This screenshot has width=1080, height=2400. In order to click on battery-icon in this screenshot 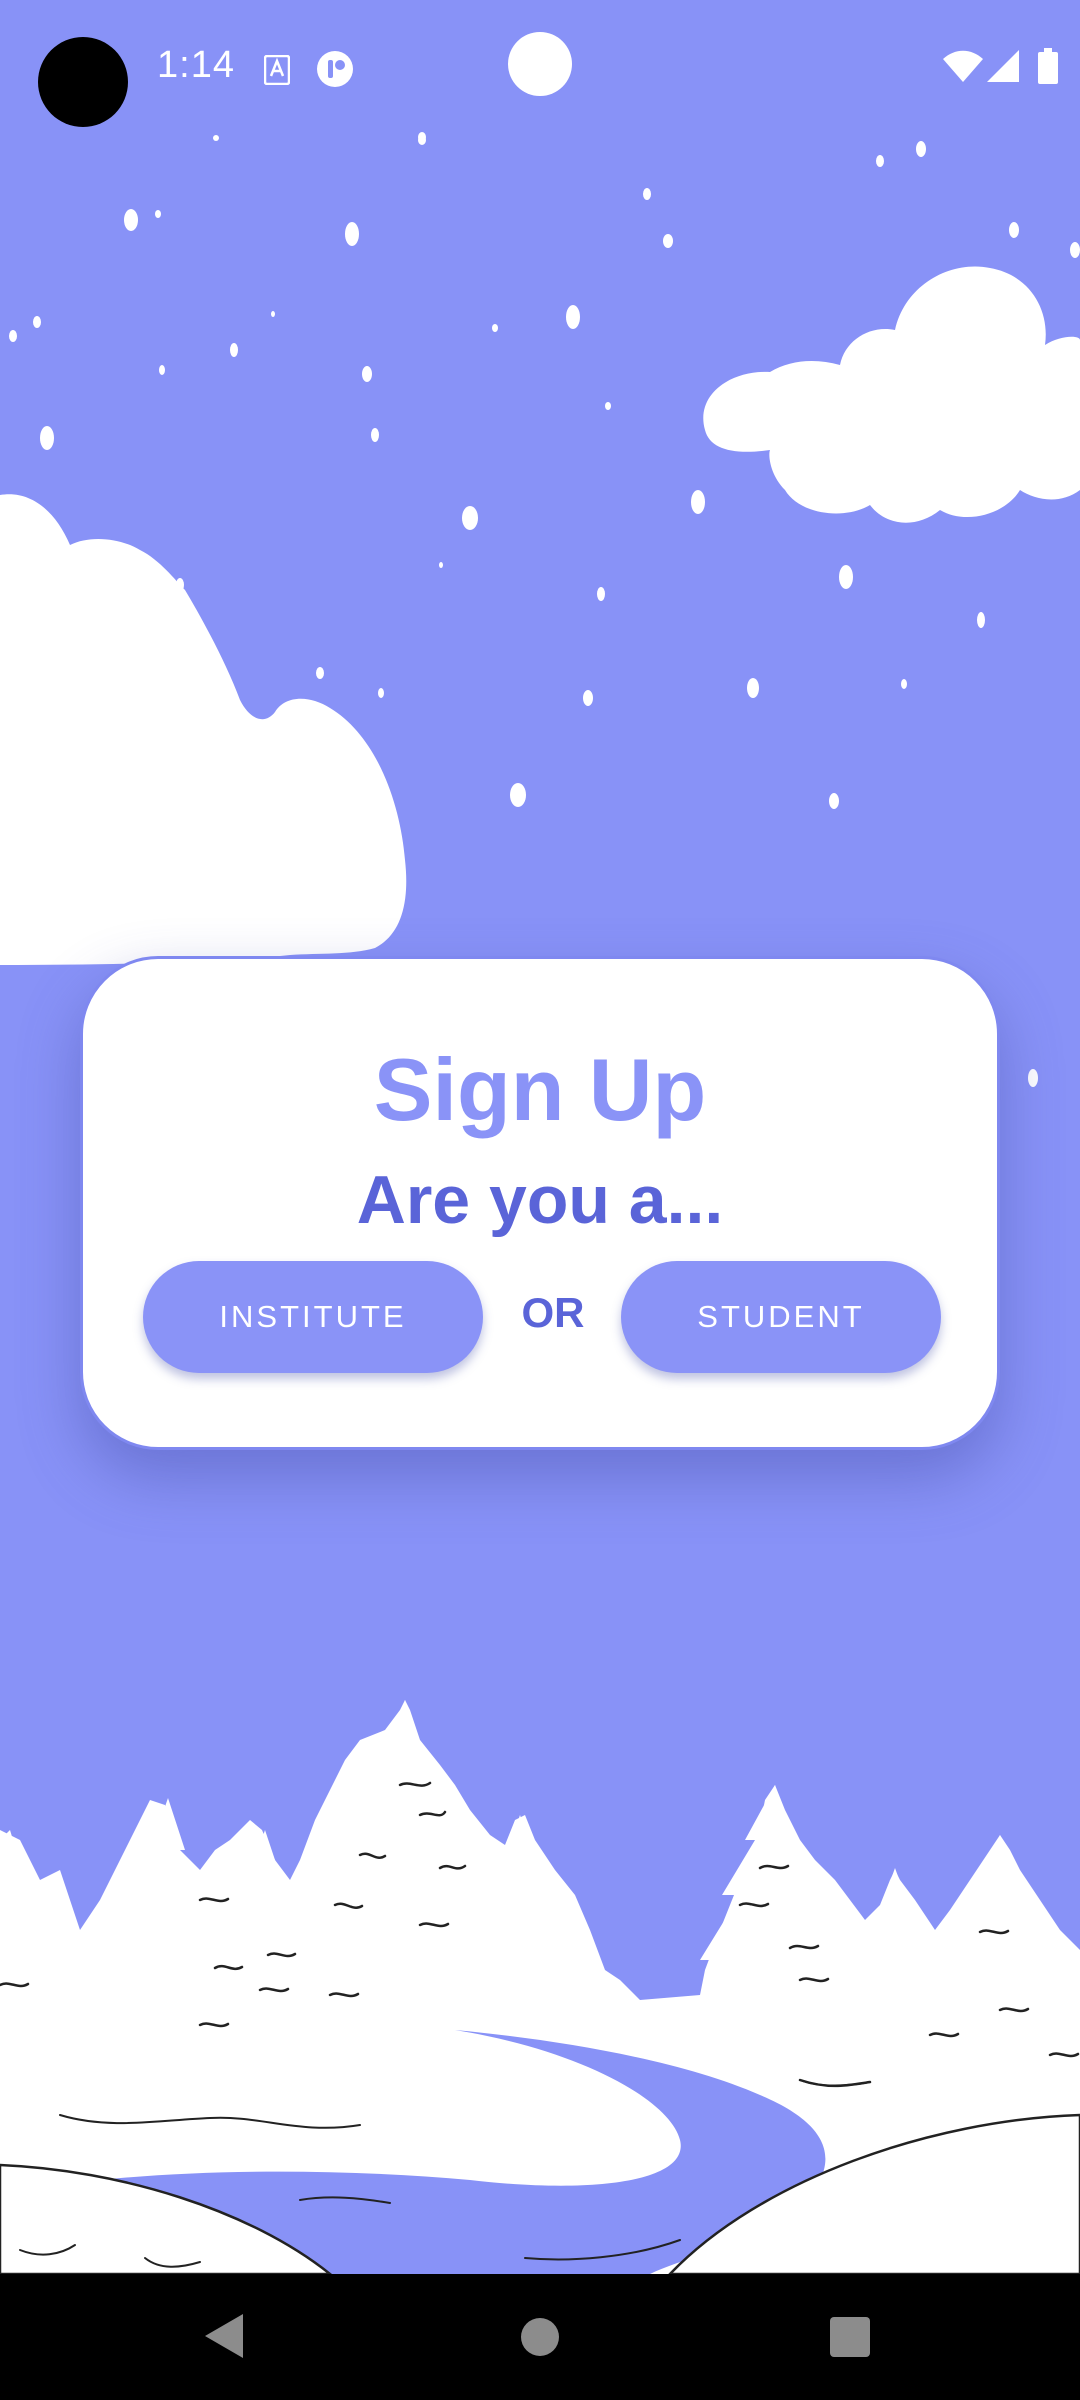, I will do `click(1048, 66)`.